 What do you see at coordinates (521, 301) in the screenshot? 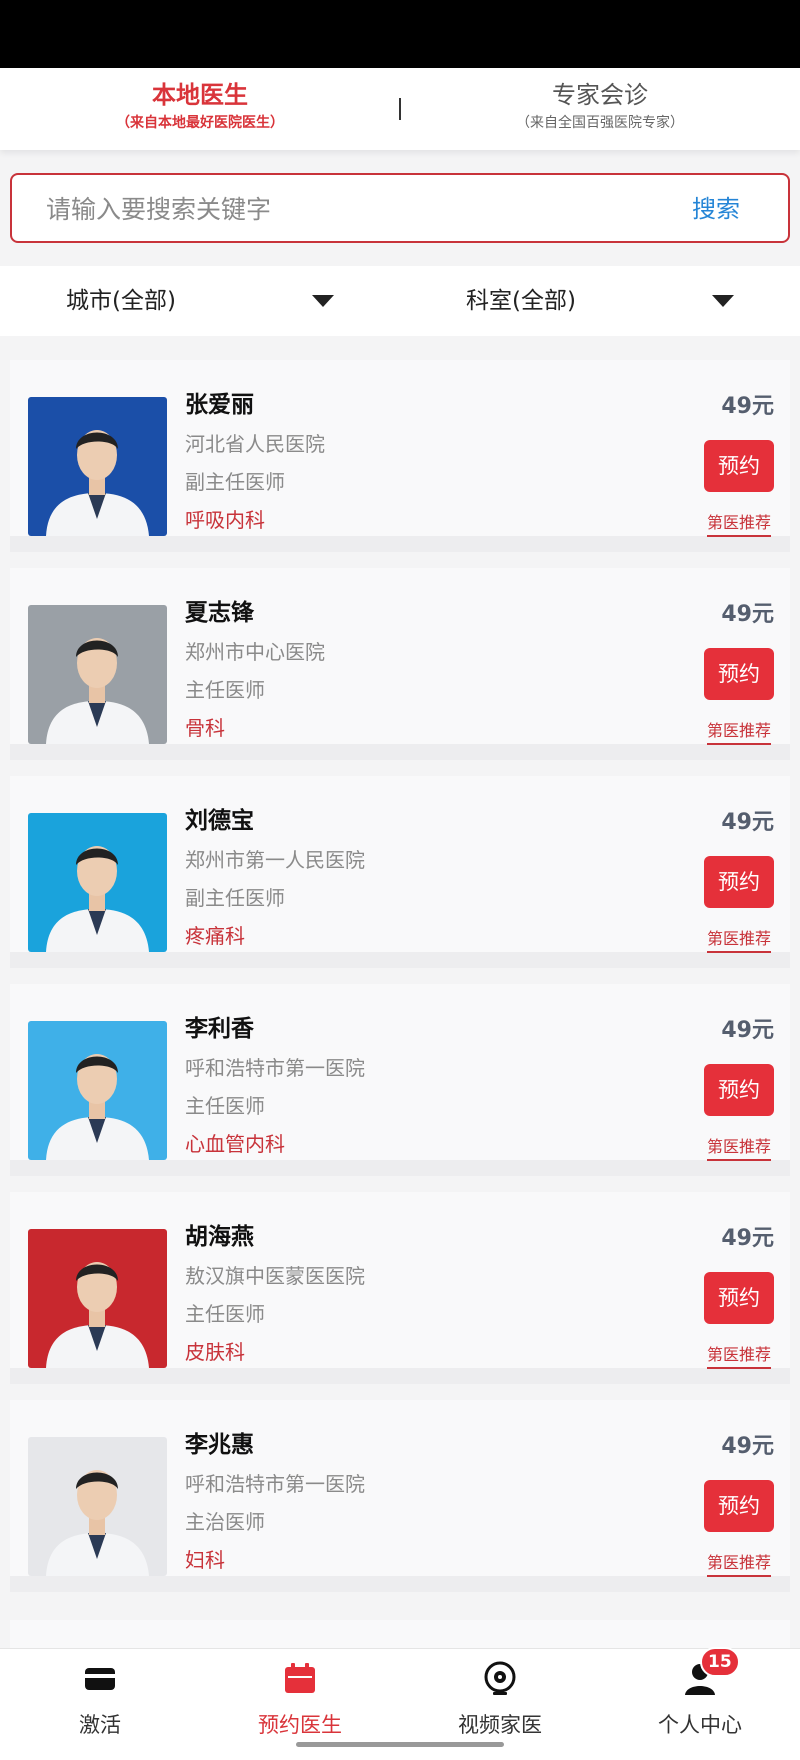
I see `department-filter-label: 科室(全部)` at bounding box center [521, 301].